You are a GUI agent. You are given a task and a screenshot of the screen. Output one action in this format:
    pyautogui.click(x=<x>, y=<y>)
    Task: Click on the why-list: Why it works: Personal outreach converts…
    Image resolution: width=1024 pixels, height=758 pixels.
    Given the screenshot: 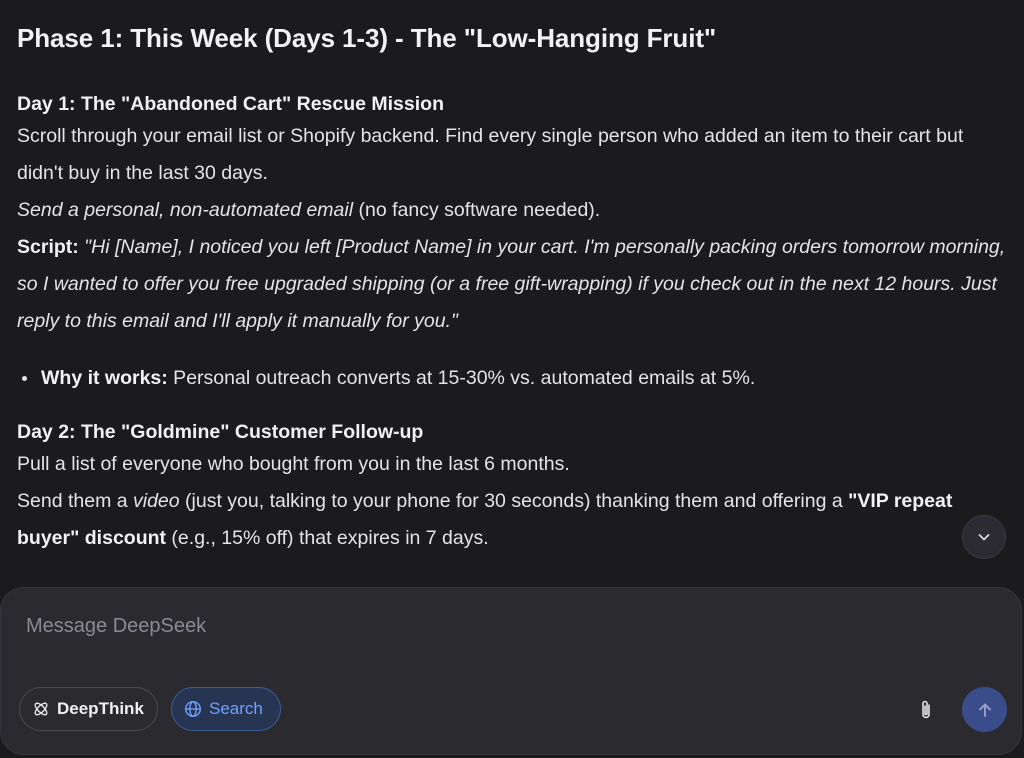 What is the action you would take?
    pyautogui.click(x=512, y=378)
    